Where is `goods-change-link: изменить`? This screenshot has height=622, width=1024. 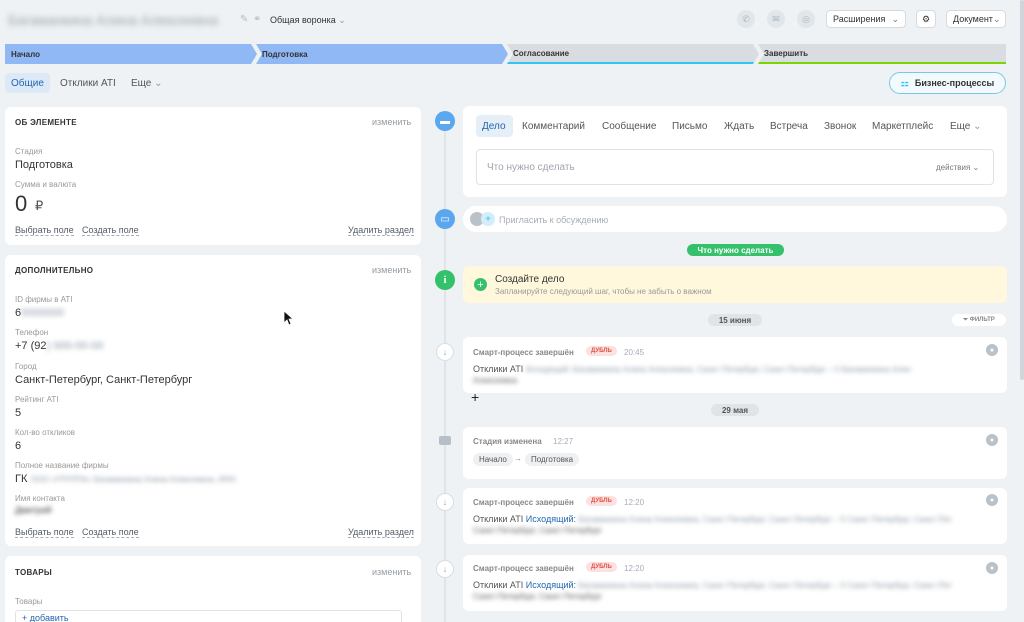 goods-change-link: изменить is located at coordinates (391, 572).